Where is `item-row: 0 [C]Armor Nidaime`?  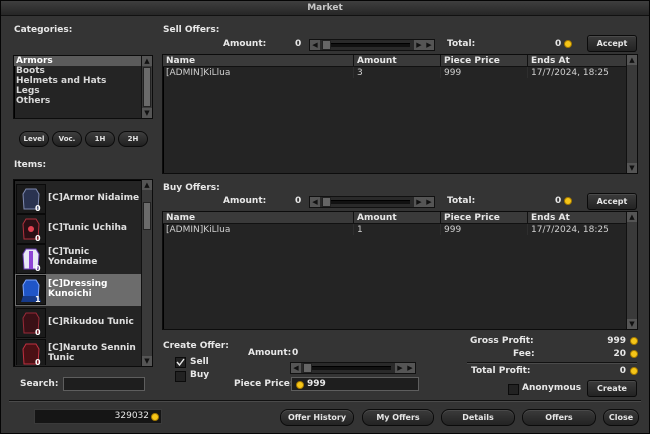 item-row: 0 [C]Armor Nidaime is located at coordinates (78, 199).